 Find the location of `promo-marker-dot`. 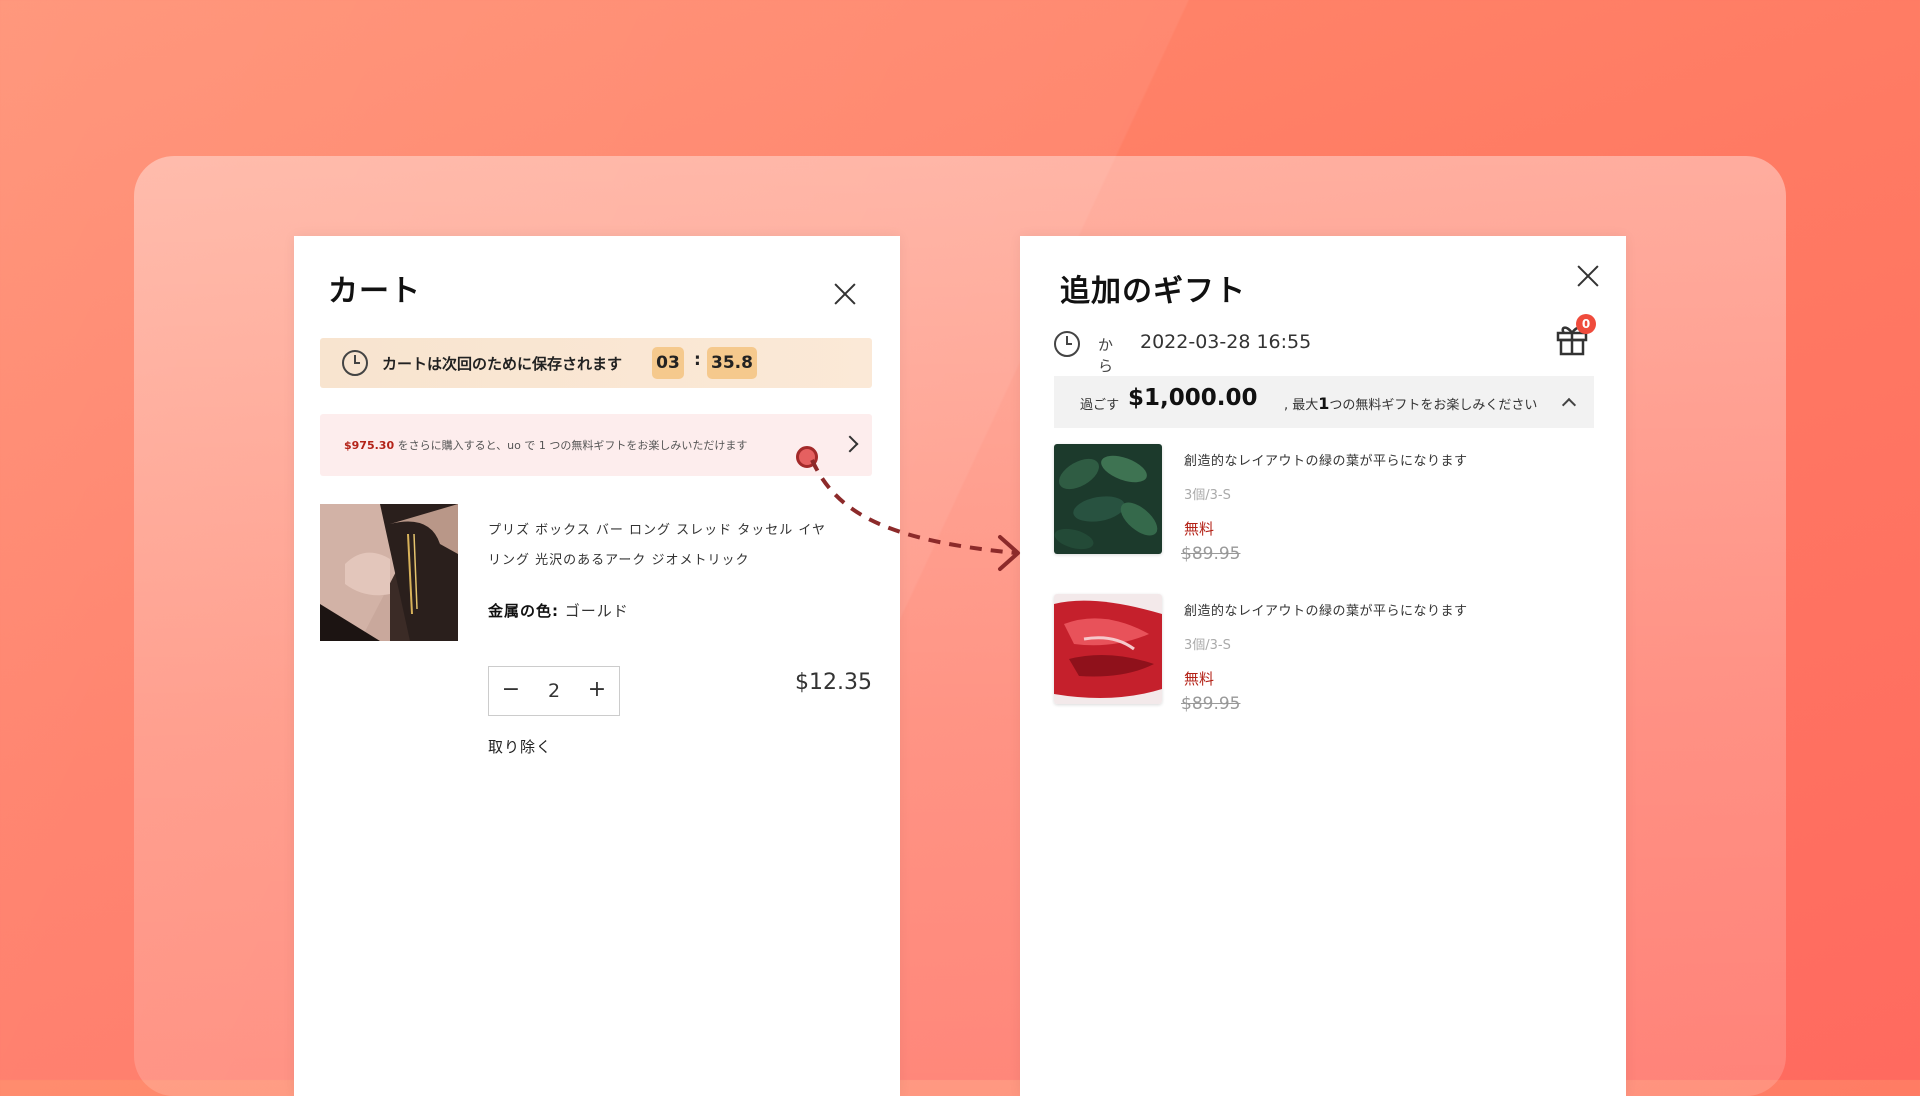

promo-marker-dot is located at coordinates (807, 457).